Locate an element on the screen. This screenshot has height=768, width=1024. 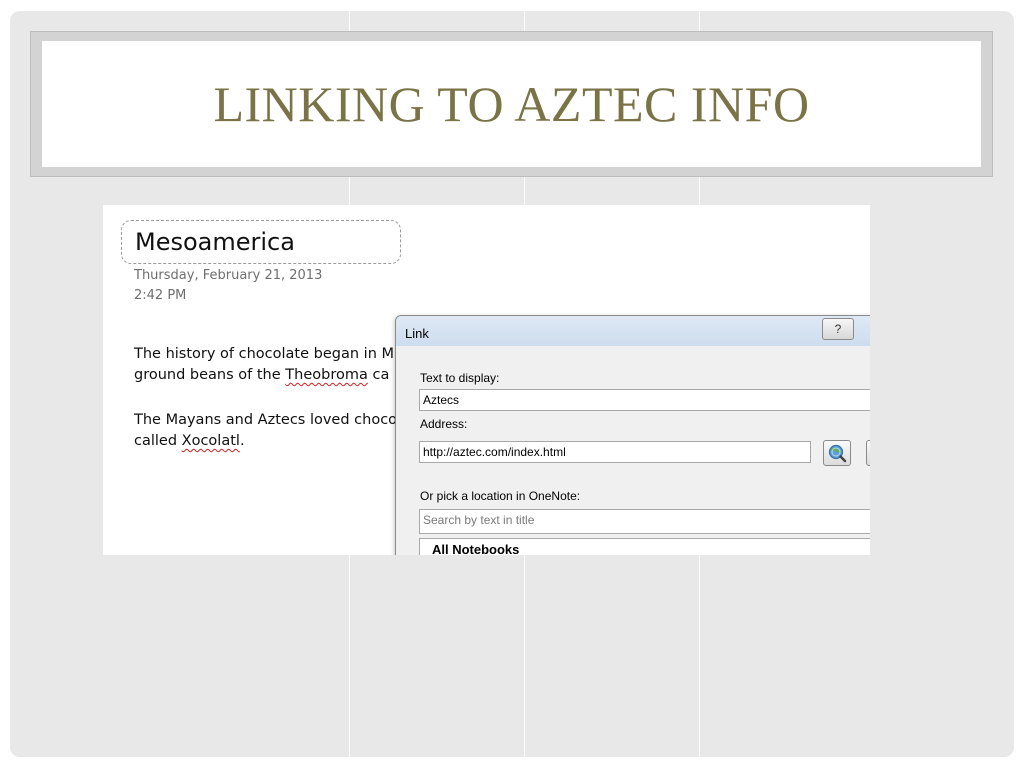
globe-search-icon is located at coordinates (837, 453).